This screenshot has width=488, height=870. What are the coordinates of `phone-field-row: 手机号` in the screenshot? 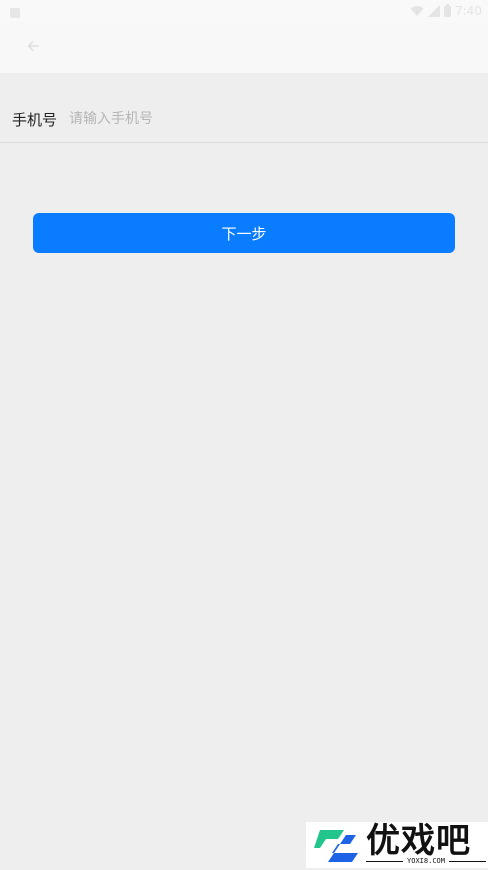 It's located at (244, 119).